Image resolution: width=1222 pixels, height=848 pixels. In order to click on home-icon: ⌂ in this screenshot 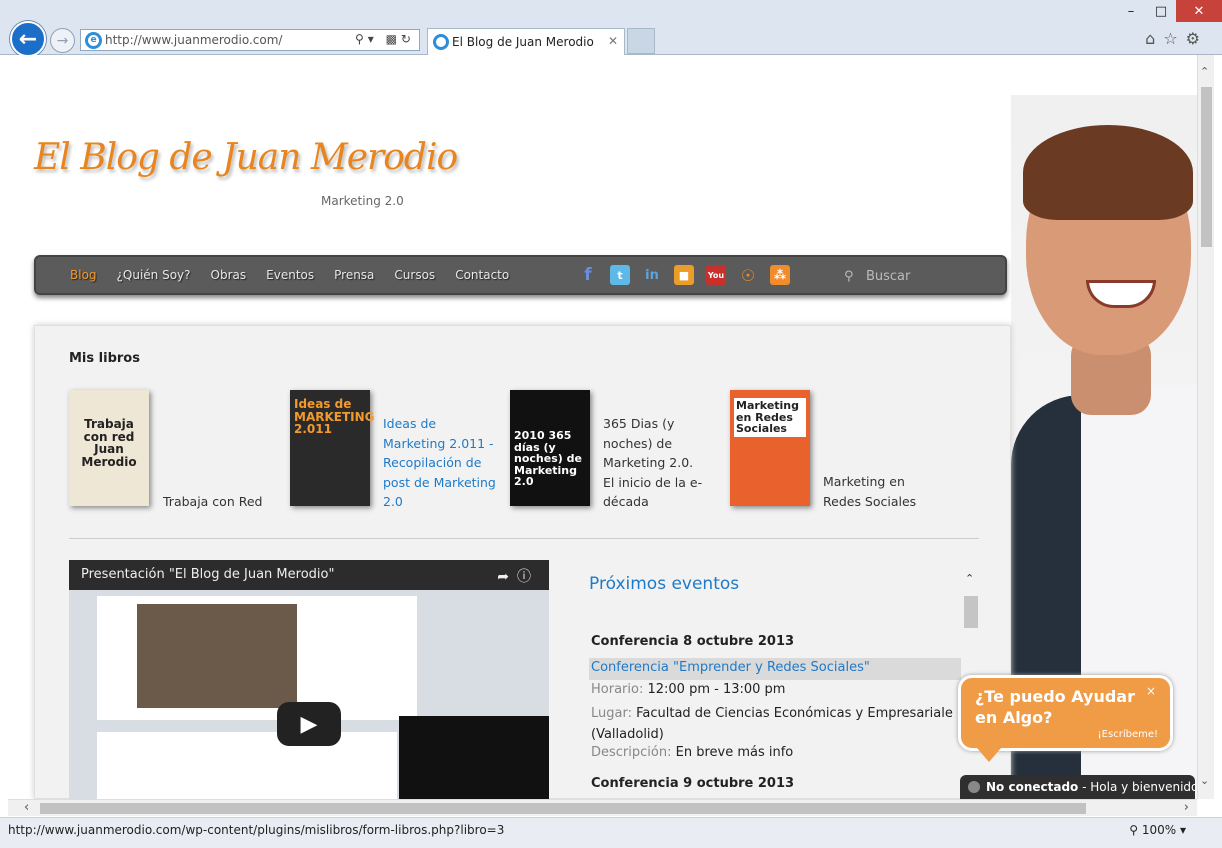, I will do `click(1154, 38)`.